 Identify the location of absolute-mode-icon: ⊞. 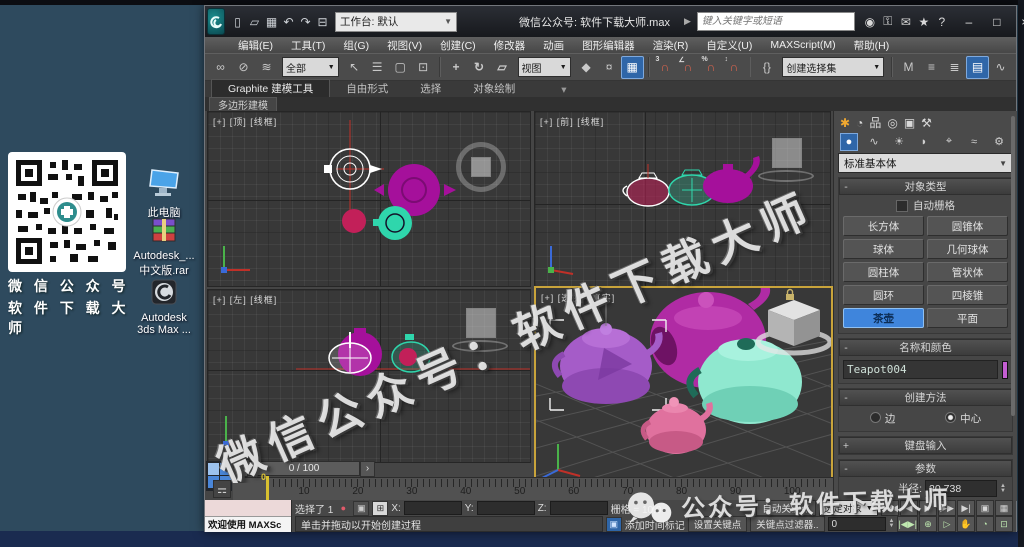
(380, 508).